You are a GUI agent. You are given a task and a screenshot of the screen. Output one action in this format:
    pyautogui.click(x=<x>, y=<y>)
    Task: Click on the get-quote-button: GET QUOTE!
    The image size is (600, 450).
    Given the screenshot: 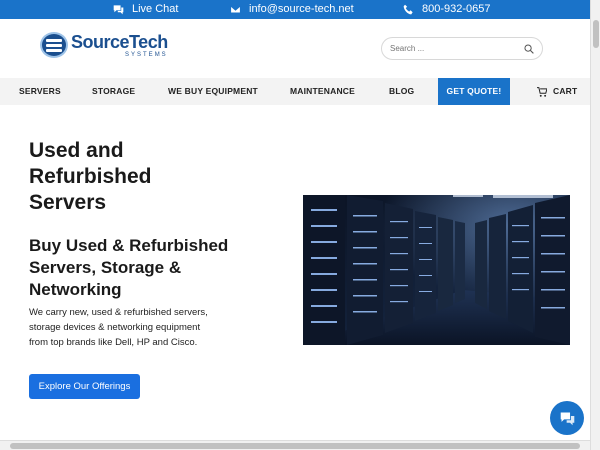 What is the action you would take?
    pyautogui.click(x=474, y=91)
    